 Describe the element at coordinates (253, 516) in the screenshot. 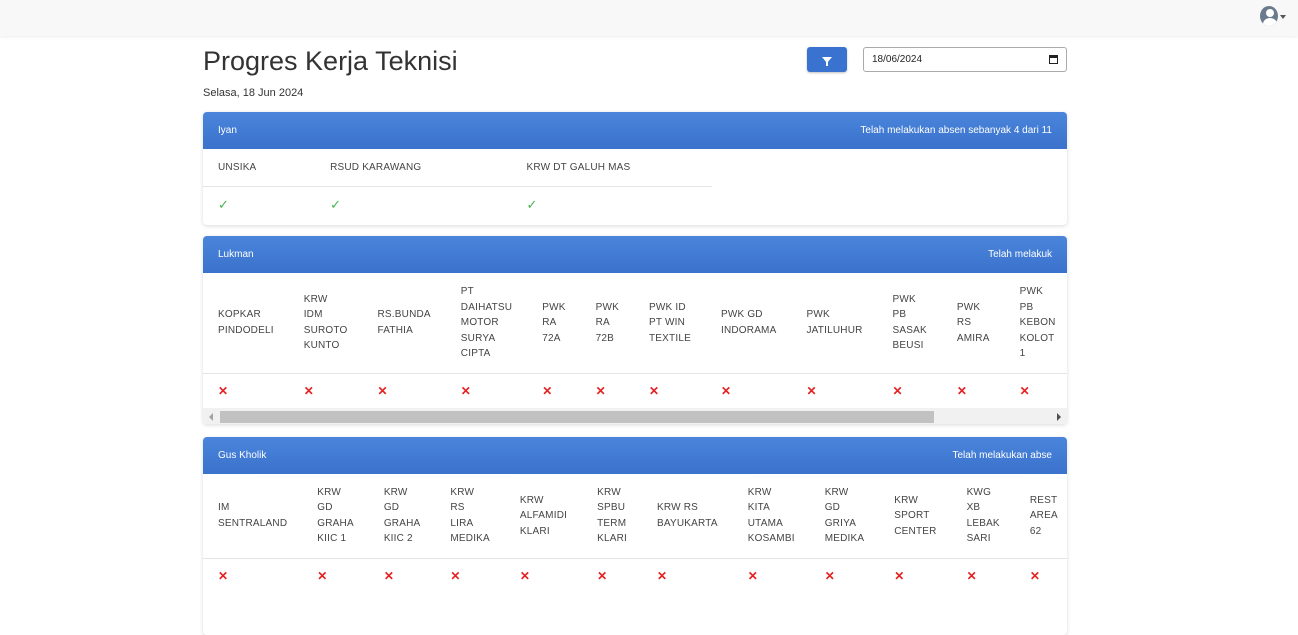

I see `location-label: IM SENTRALAND` at that location.